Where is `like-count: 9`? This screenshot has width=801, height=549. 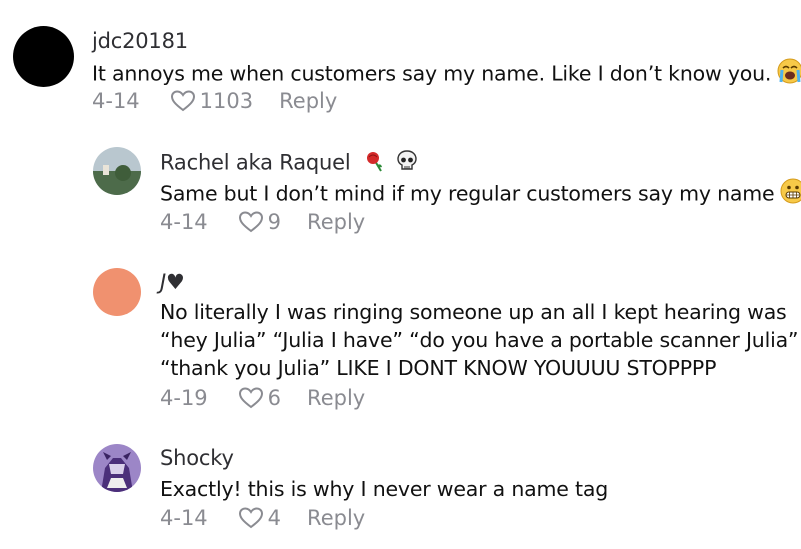 like-count: 9 is located at coordinates (274, 222).